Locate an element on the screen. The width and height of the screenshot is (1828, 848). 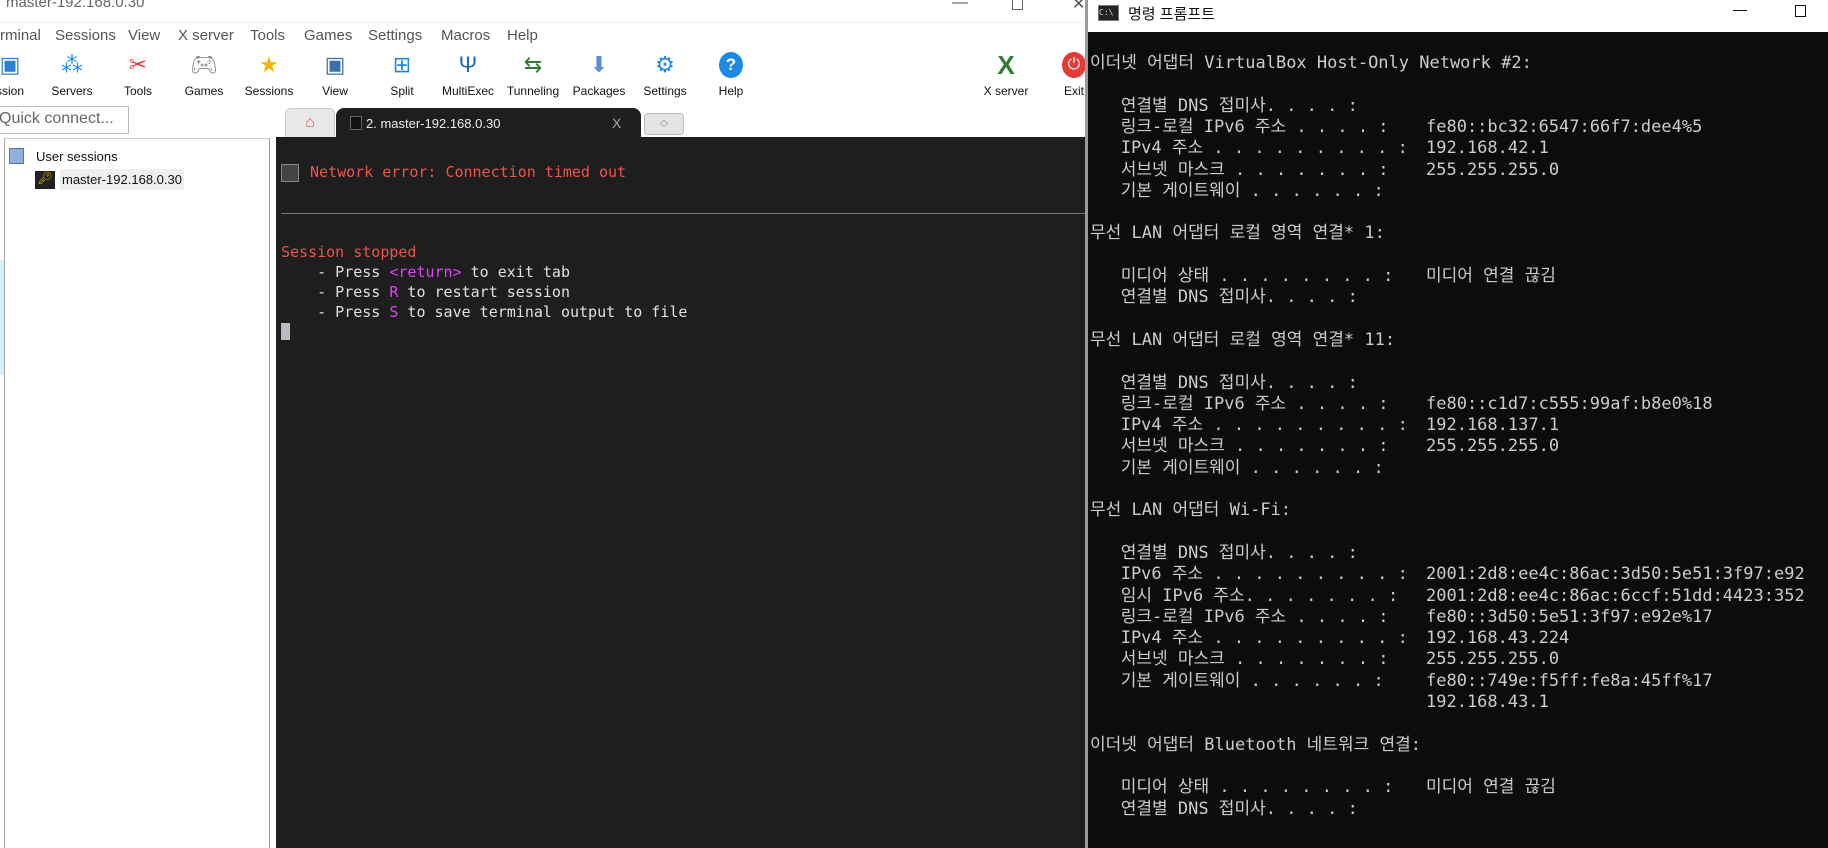
menu-sessions: Sessions is located at coordinates (85, 35).